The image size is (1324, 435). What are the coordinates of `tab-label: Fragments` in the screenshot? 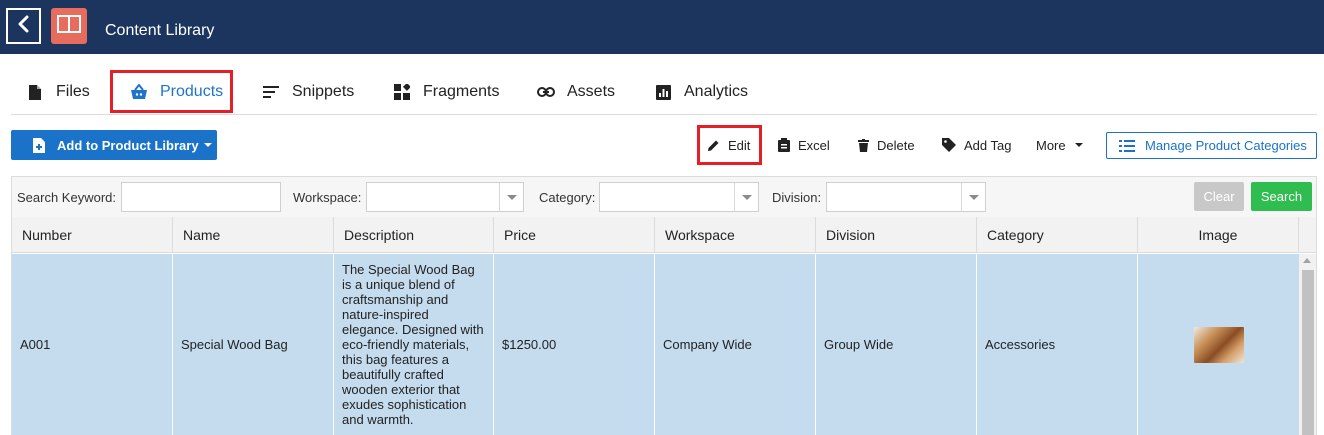 It's located at (461, 91).